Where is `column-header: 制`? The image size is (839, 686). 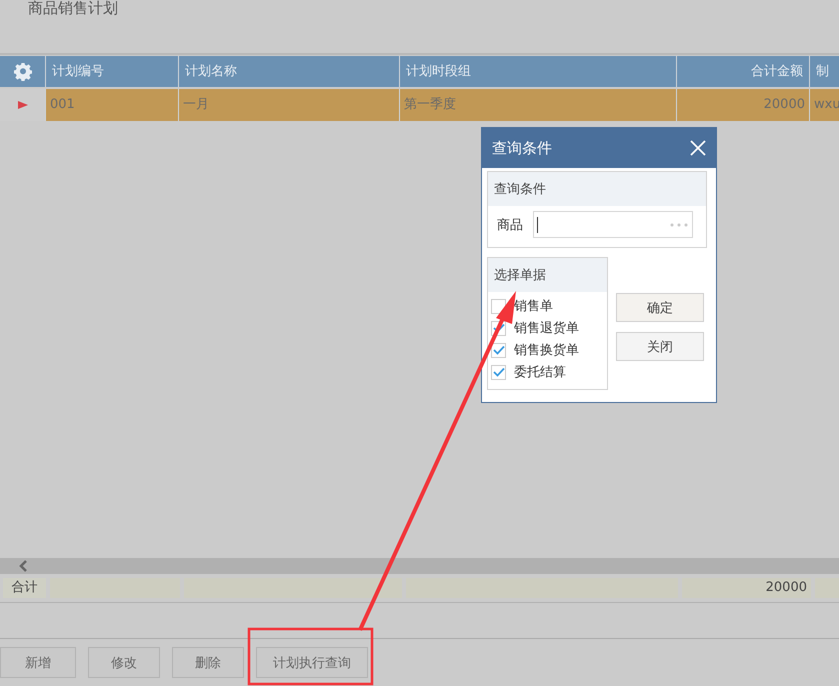 column-header: 制 is located at coordinates (824, 71).